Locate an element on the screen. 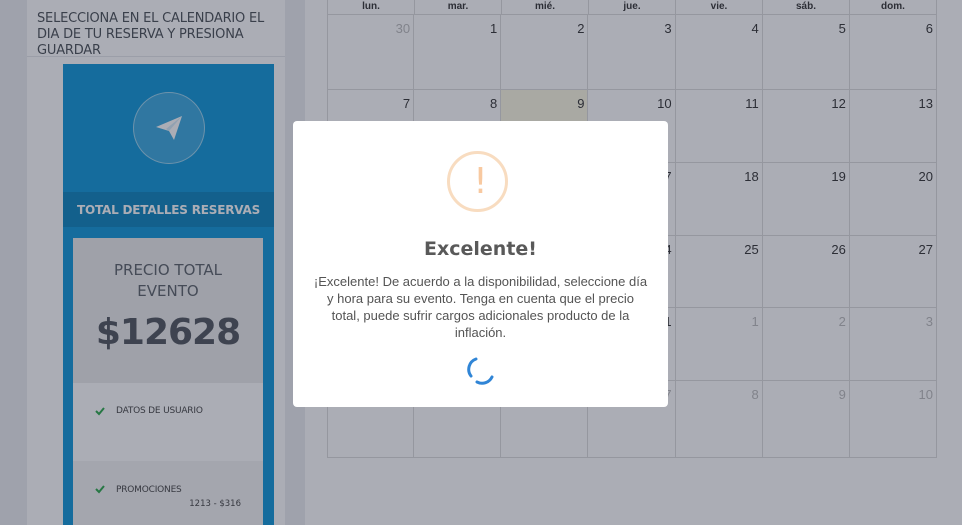  warning-icon: ! is located at coordinates (477, 181).